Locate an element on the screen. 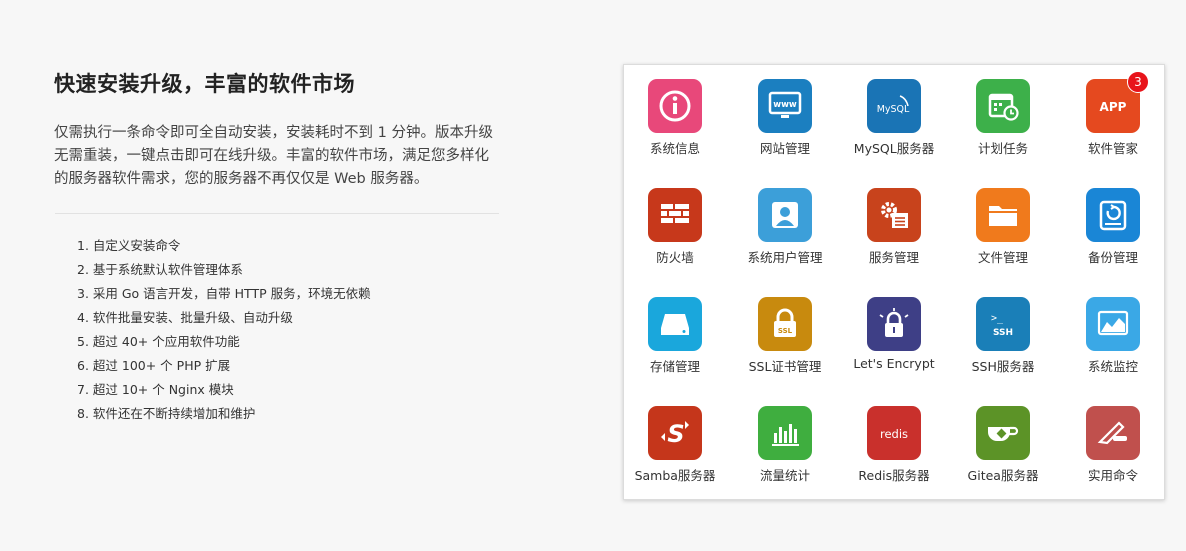  app-label: 实用命令 is located at coordinates (1112, 475).